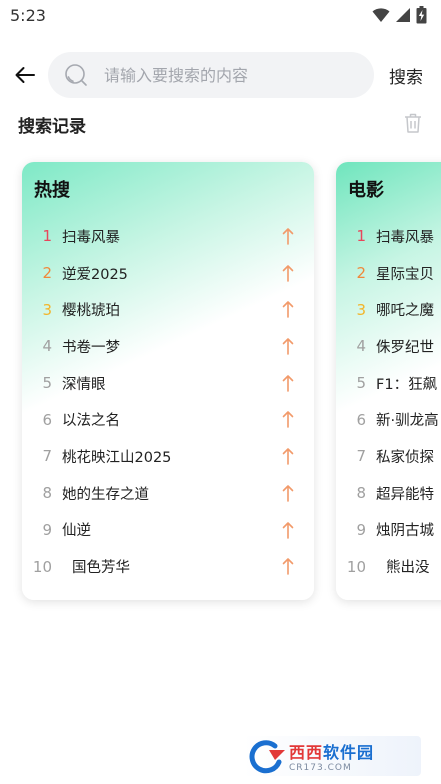  I want to click on watermark-texts: 西西软件园 CR173.COM, so click(331, 756).